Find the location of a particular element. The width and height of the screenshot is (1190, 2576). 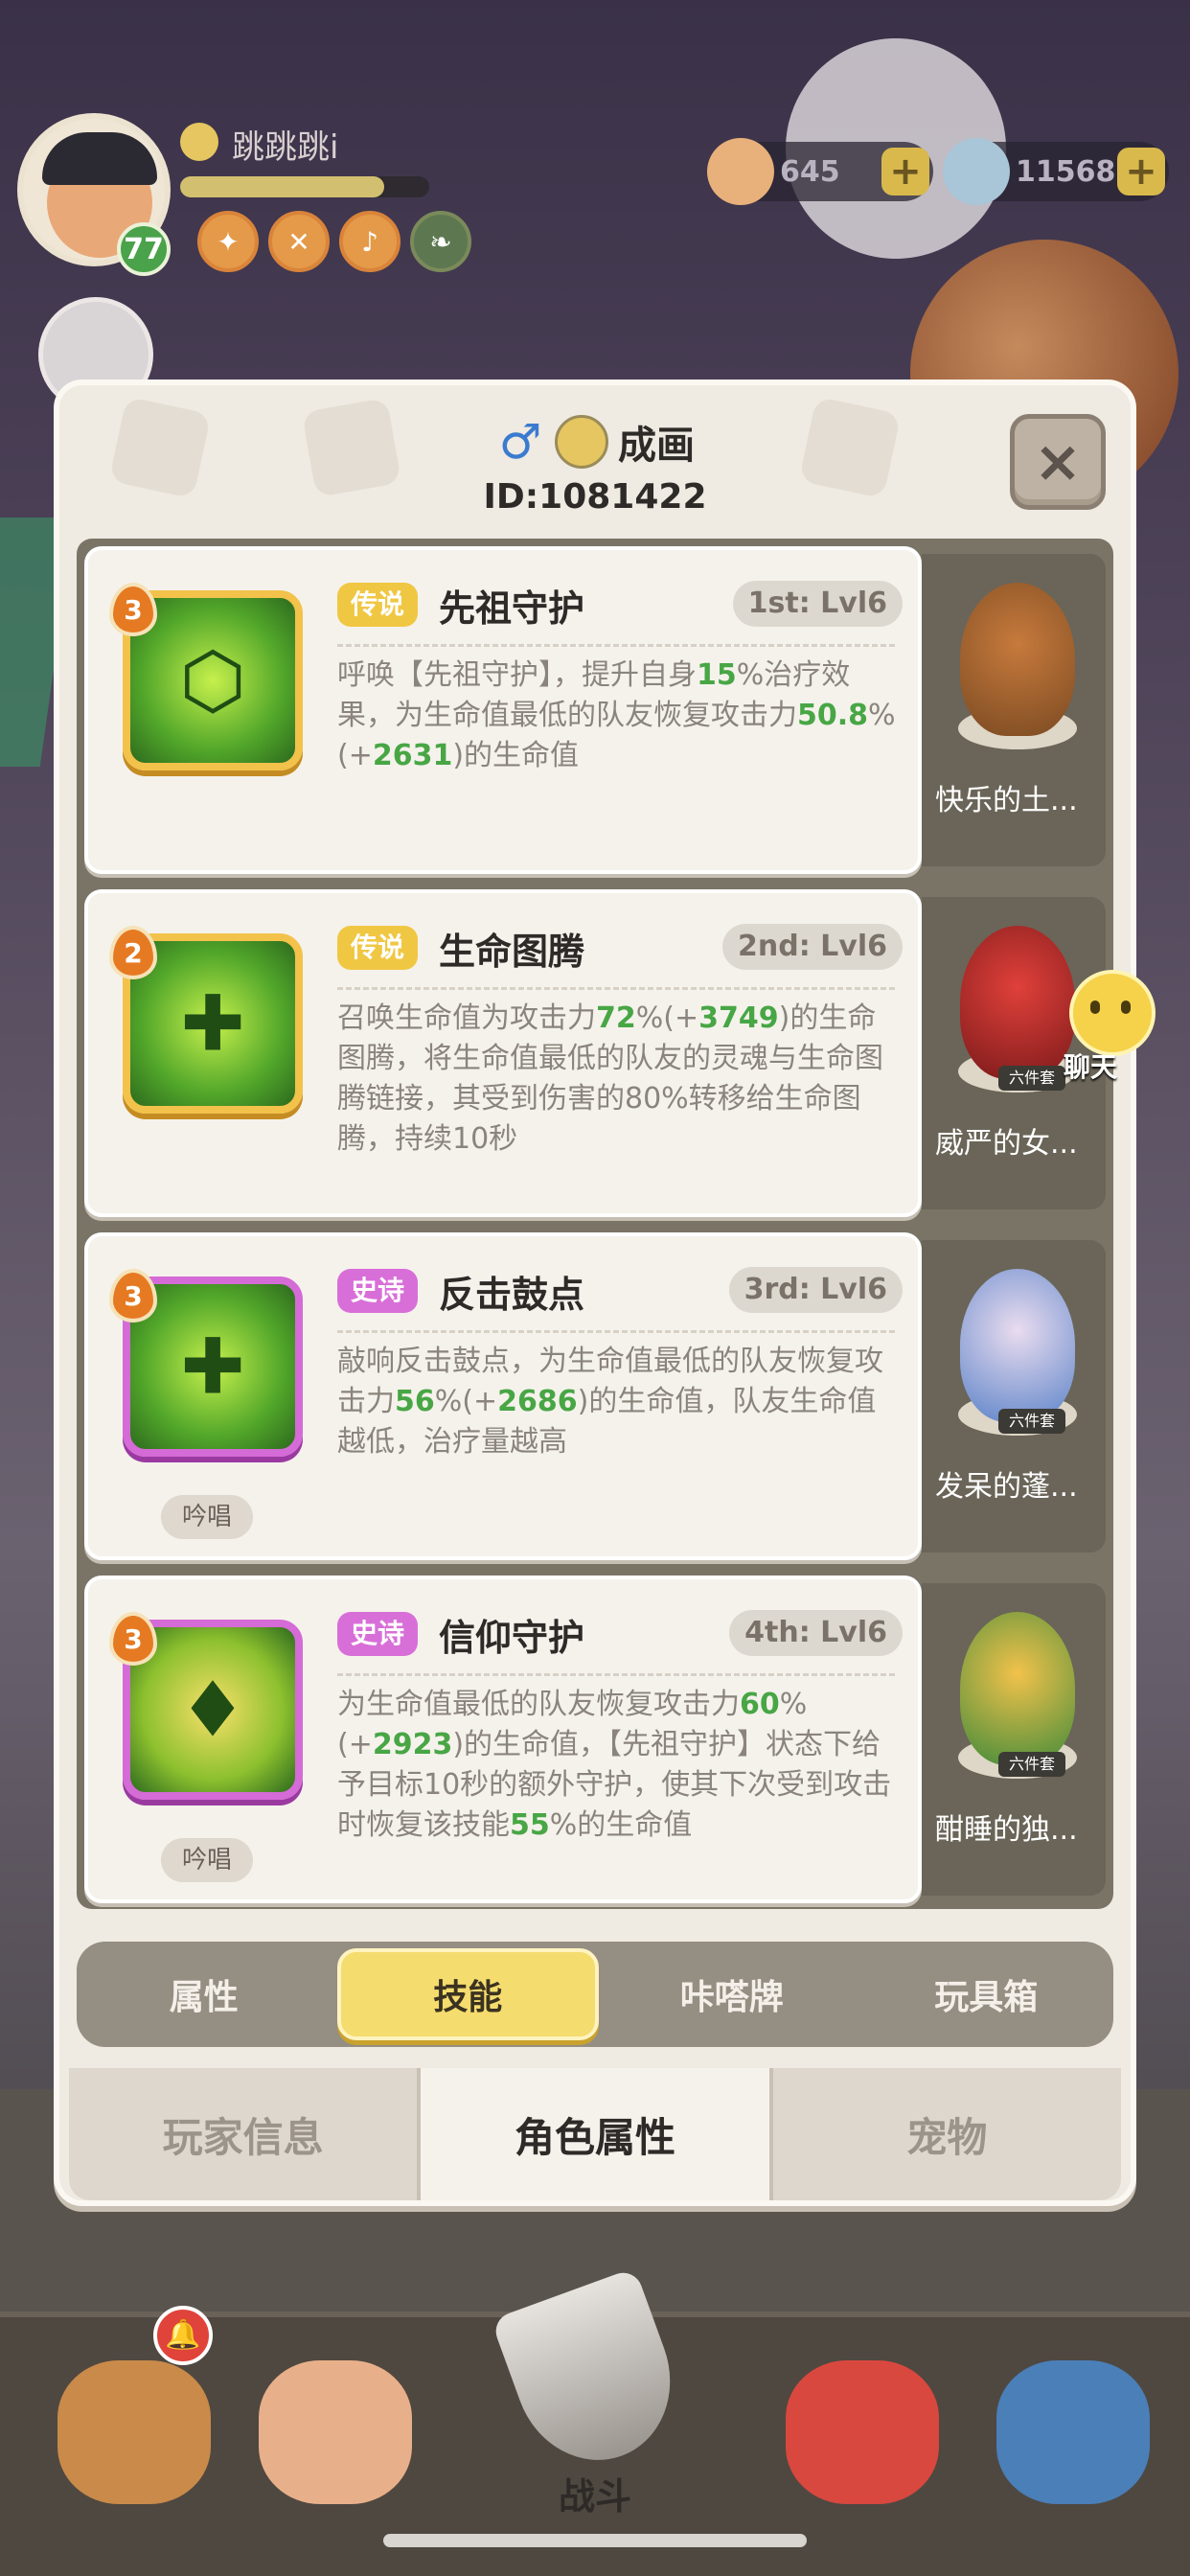

currency-shell: 645 + is located at coordinates (820, 171).